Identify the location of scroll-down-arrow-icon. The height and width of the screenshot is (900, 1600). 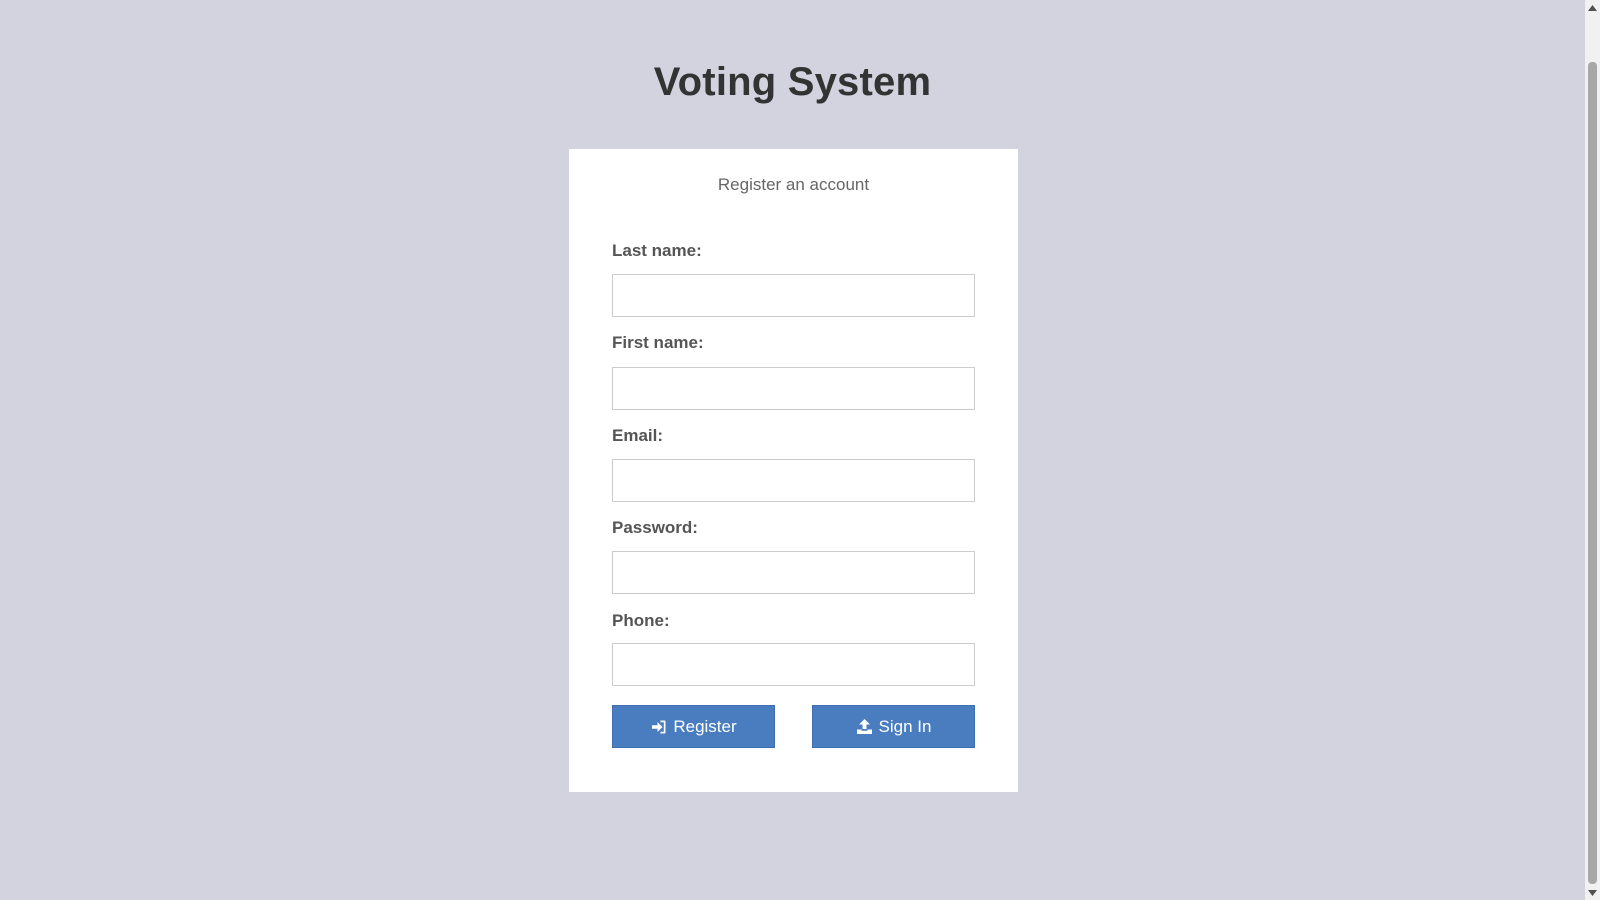
(1592, 892).